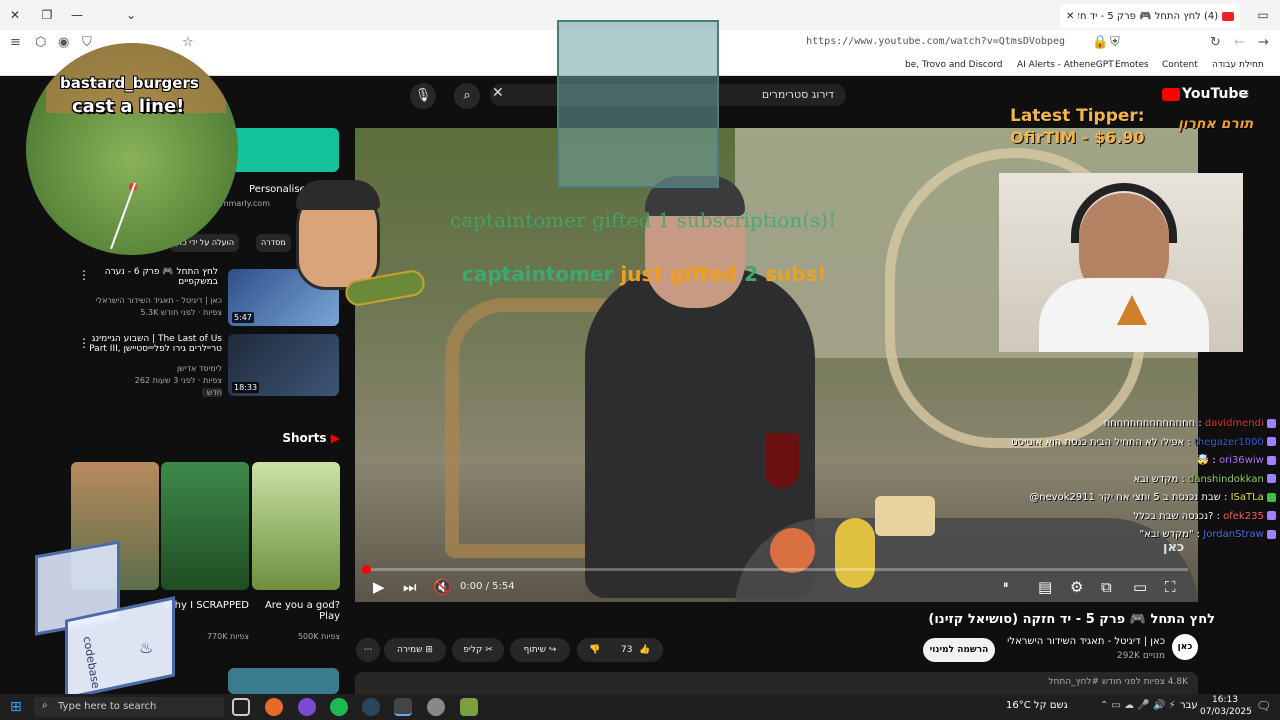 This screenshot has height=720, width=1280. I want to click on clear-search-icon: ✕, so click(498, 93).